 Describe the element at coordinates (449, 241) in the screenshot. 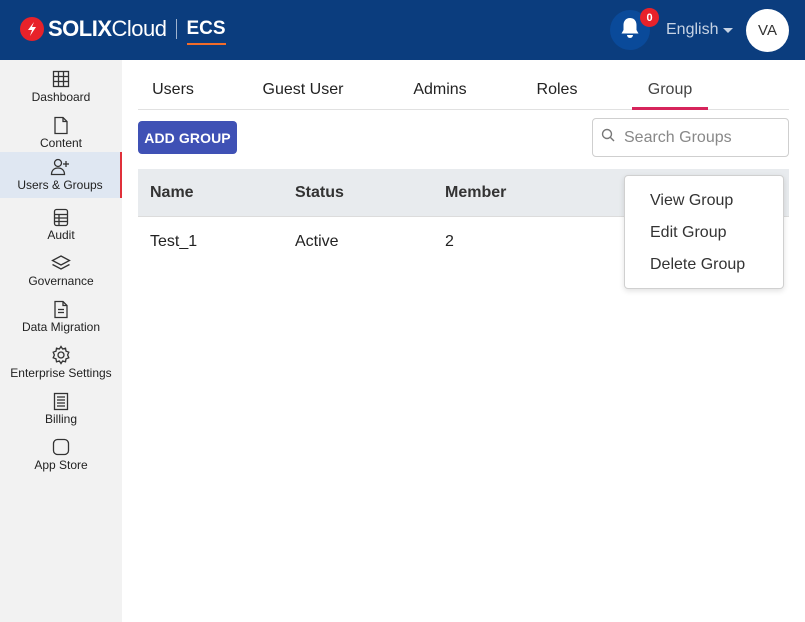

I see `cell-member: 2` at that location.